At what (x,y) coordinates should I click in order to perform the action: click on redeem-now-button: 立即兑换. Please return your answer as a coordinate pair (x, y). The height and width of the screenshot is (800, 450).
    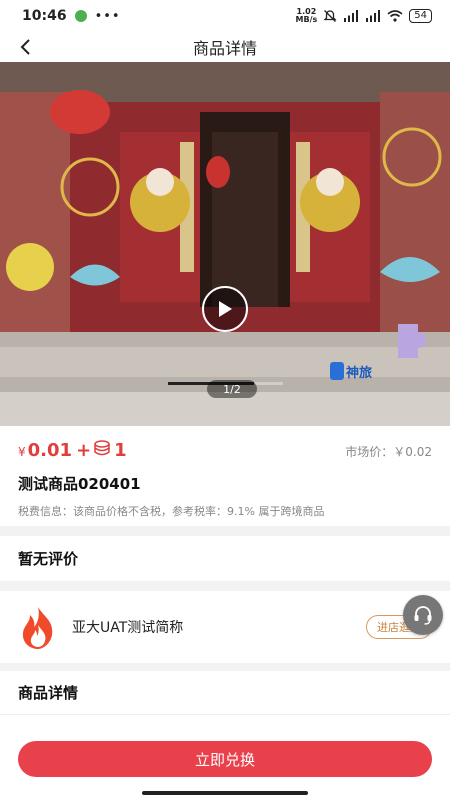
    Looking at the image, I should click on (225, 759).